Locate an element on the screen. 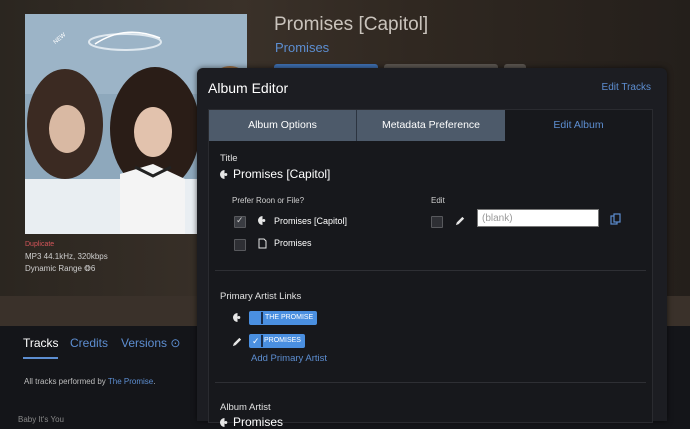 The image size is (690, 429). active-tab-underline is located at coordinates (40, 358).